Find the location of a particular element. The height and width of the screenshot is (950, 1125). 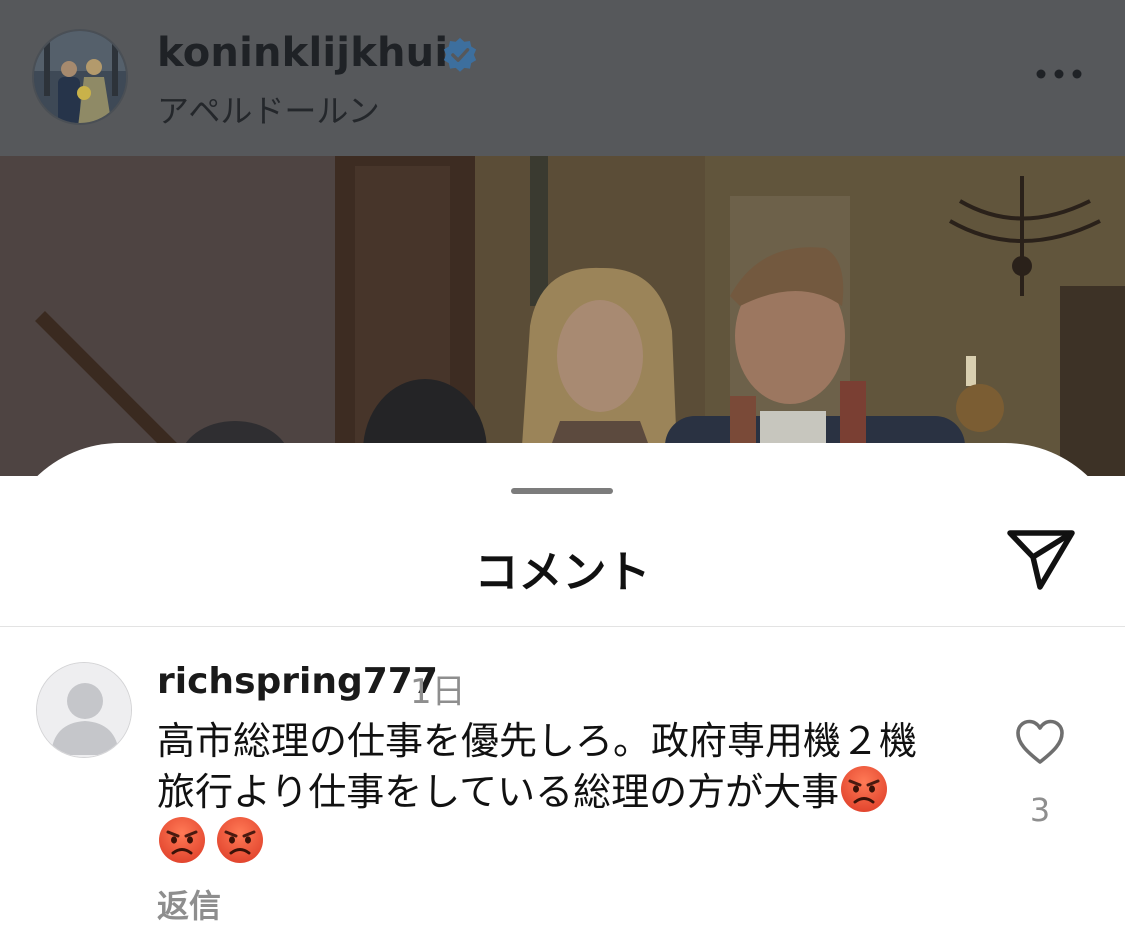

sheet-drag-handle is located at coordinates (562, 491).